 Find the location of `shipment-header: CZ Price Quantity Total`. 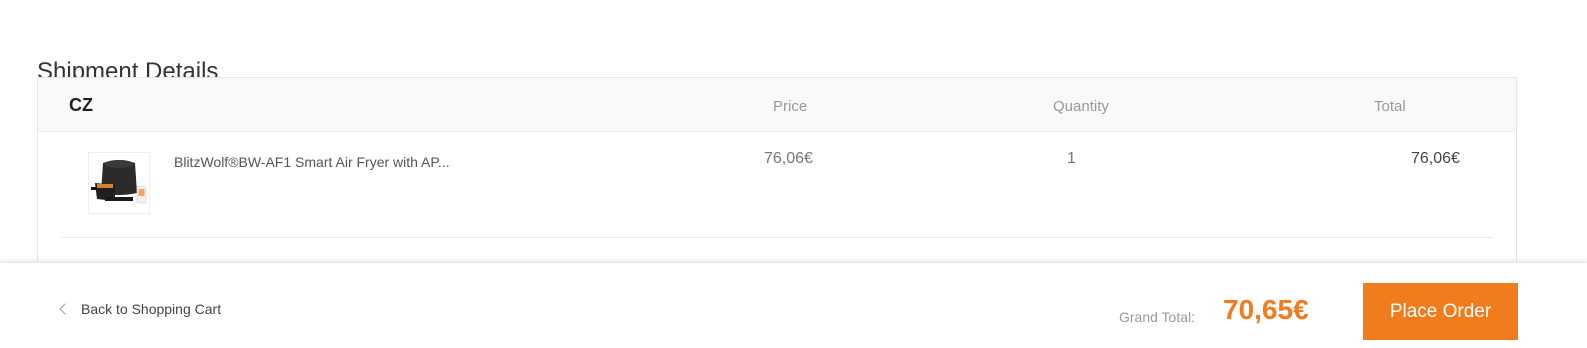

shipment-header: CZ Price Quantity Total is located at coordinates (777, 105).